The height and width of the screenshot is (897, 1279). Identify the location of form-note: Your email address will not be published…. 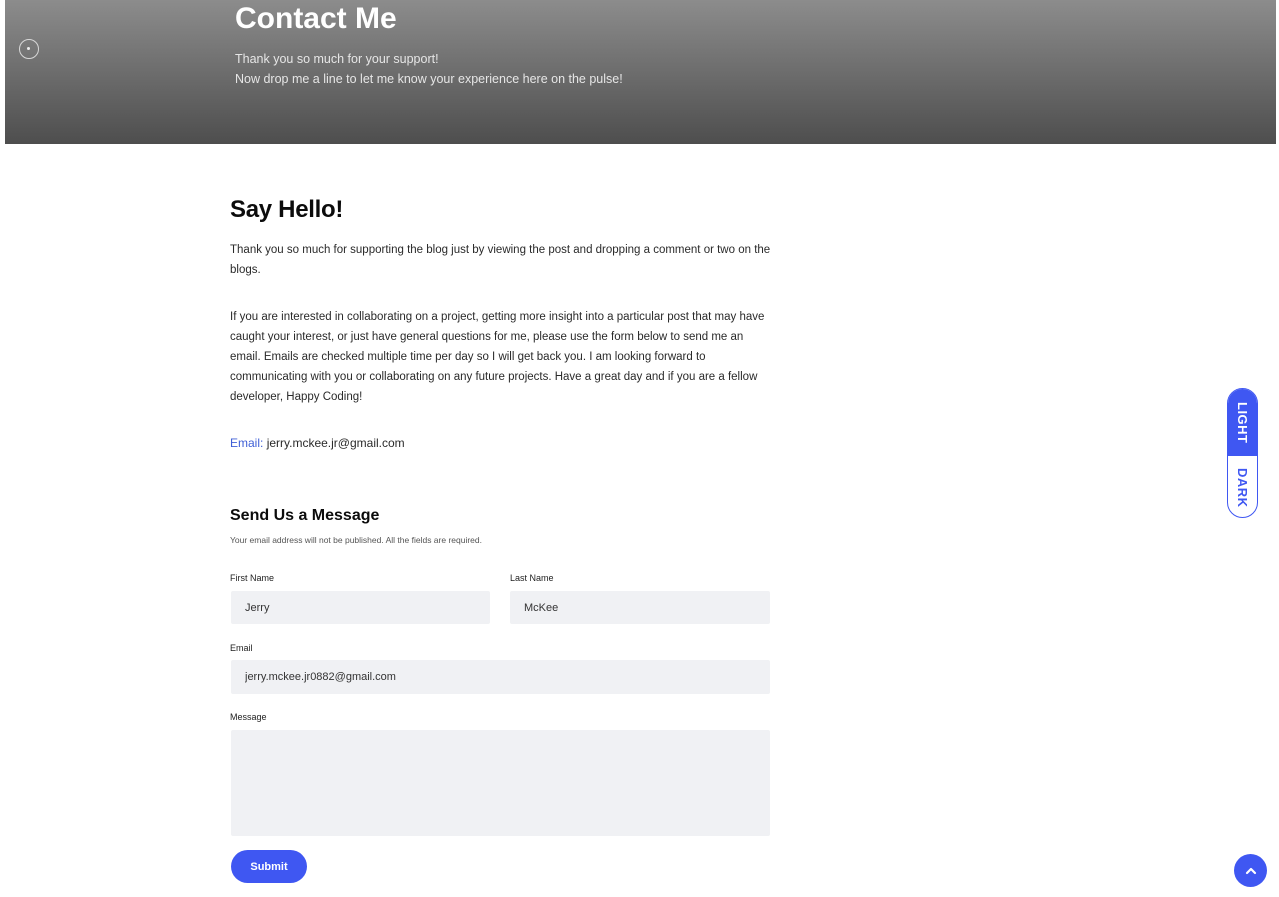
(356, 540).